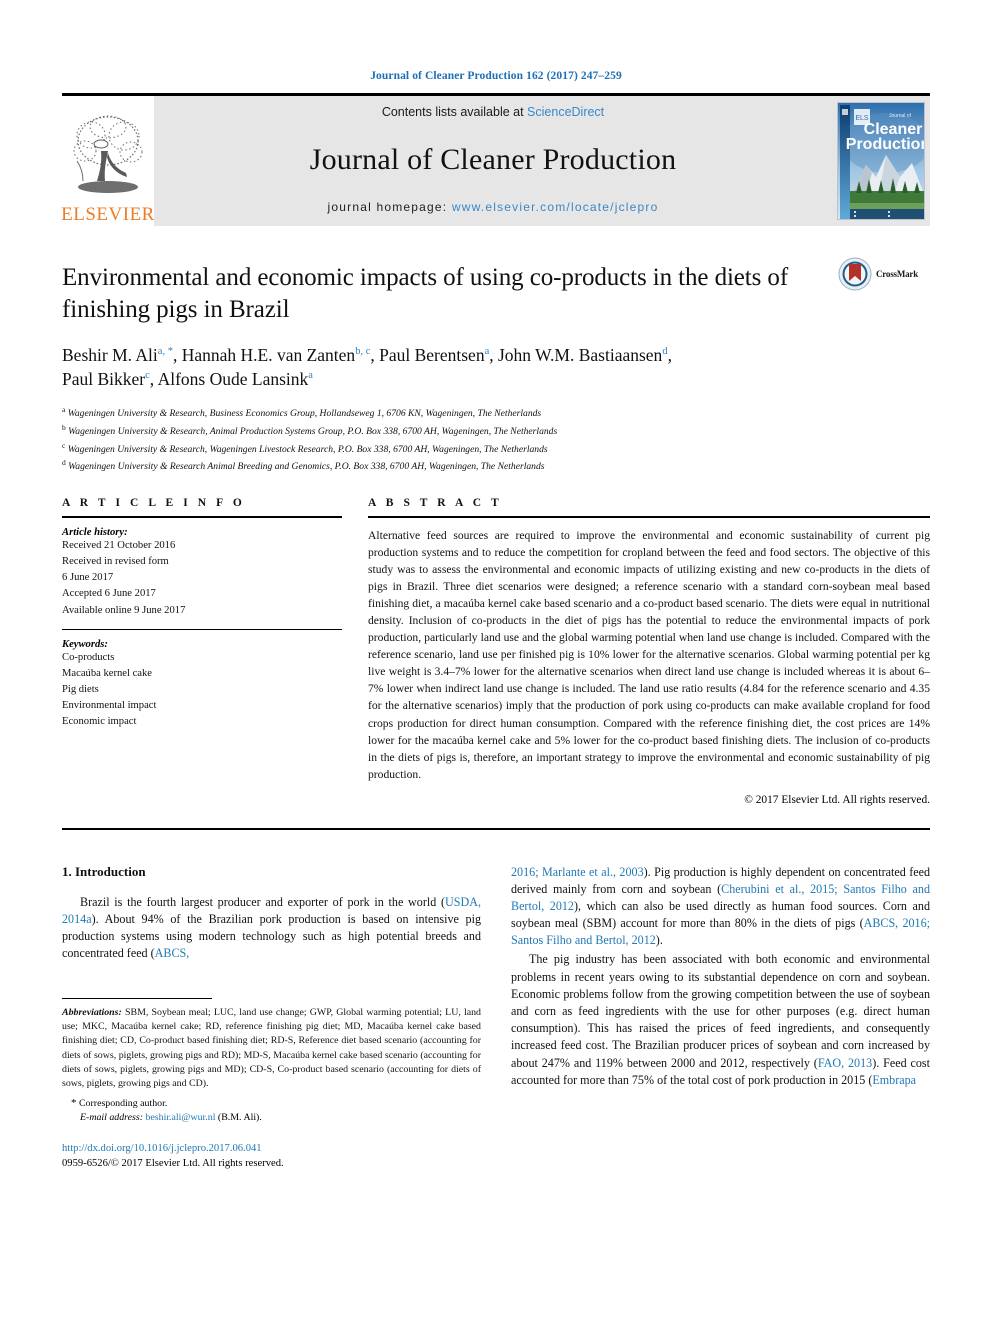 This screenshot has width=992, height=1323. I want to click on article-history-label: Article history:, so click(95, 533).